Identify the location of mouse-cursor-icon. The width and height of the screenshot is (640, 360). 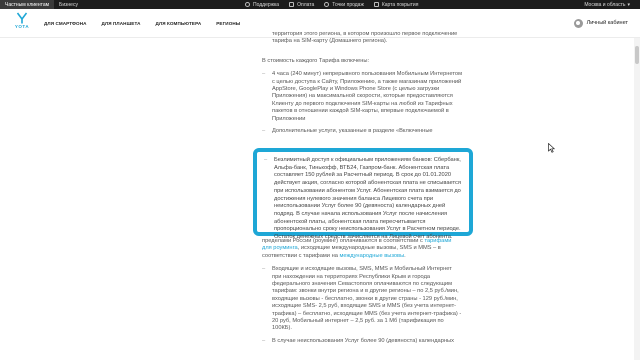
(551, 148).